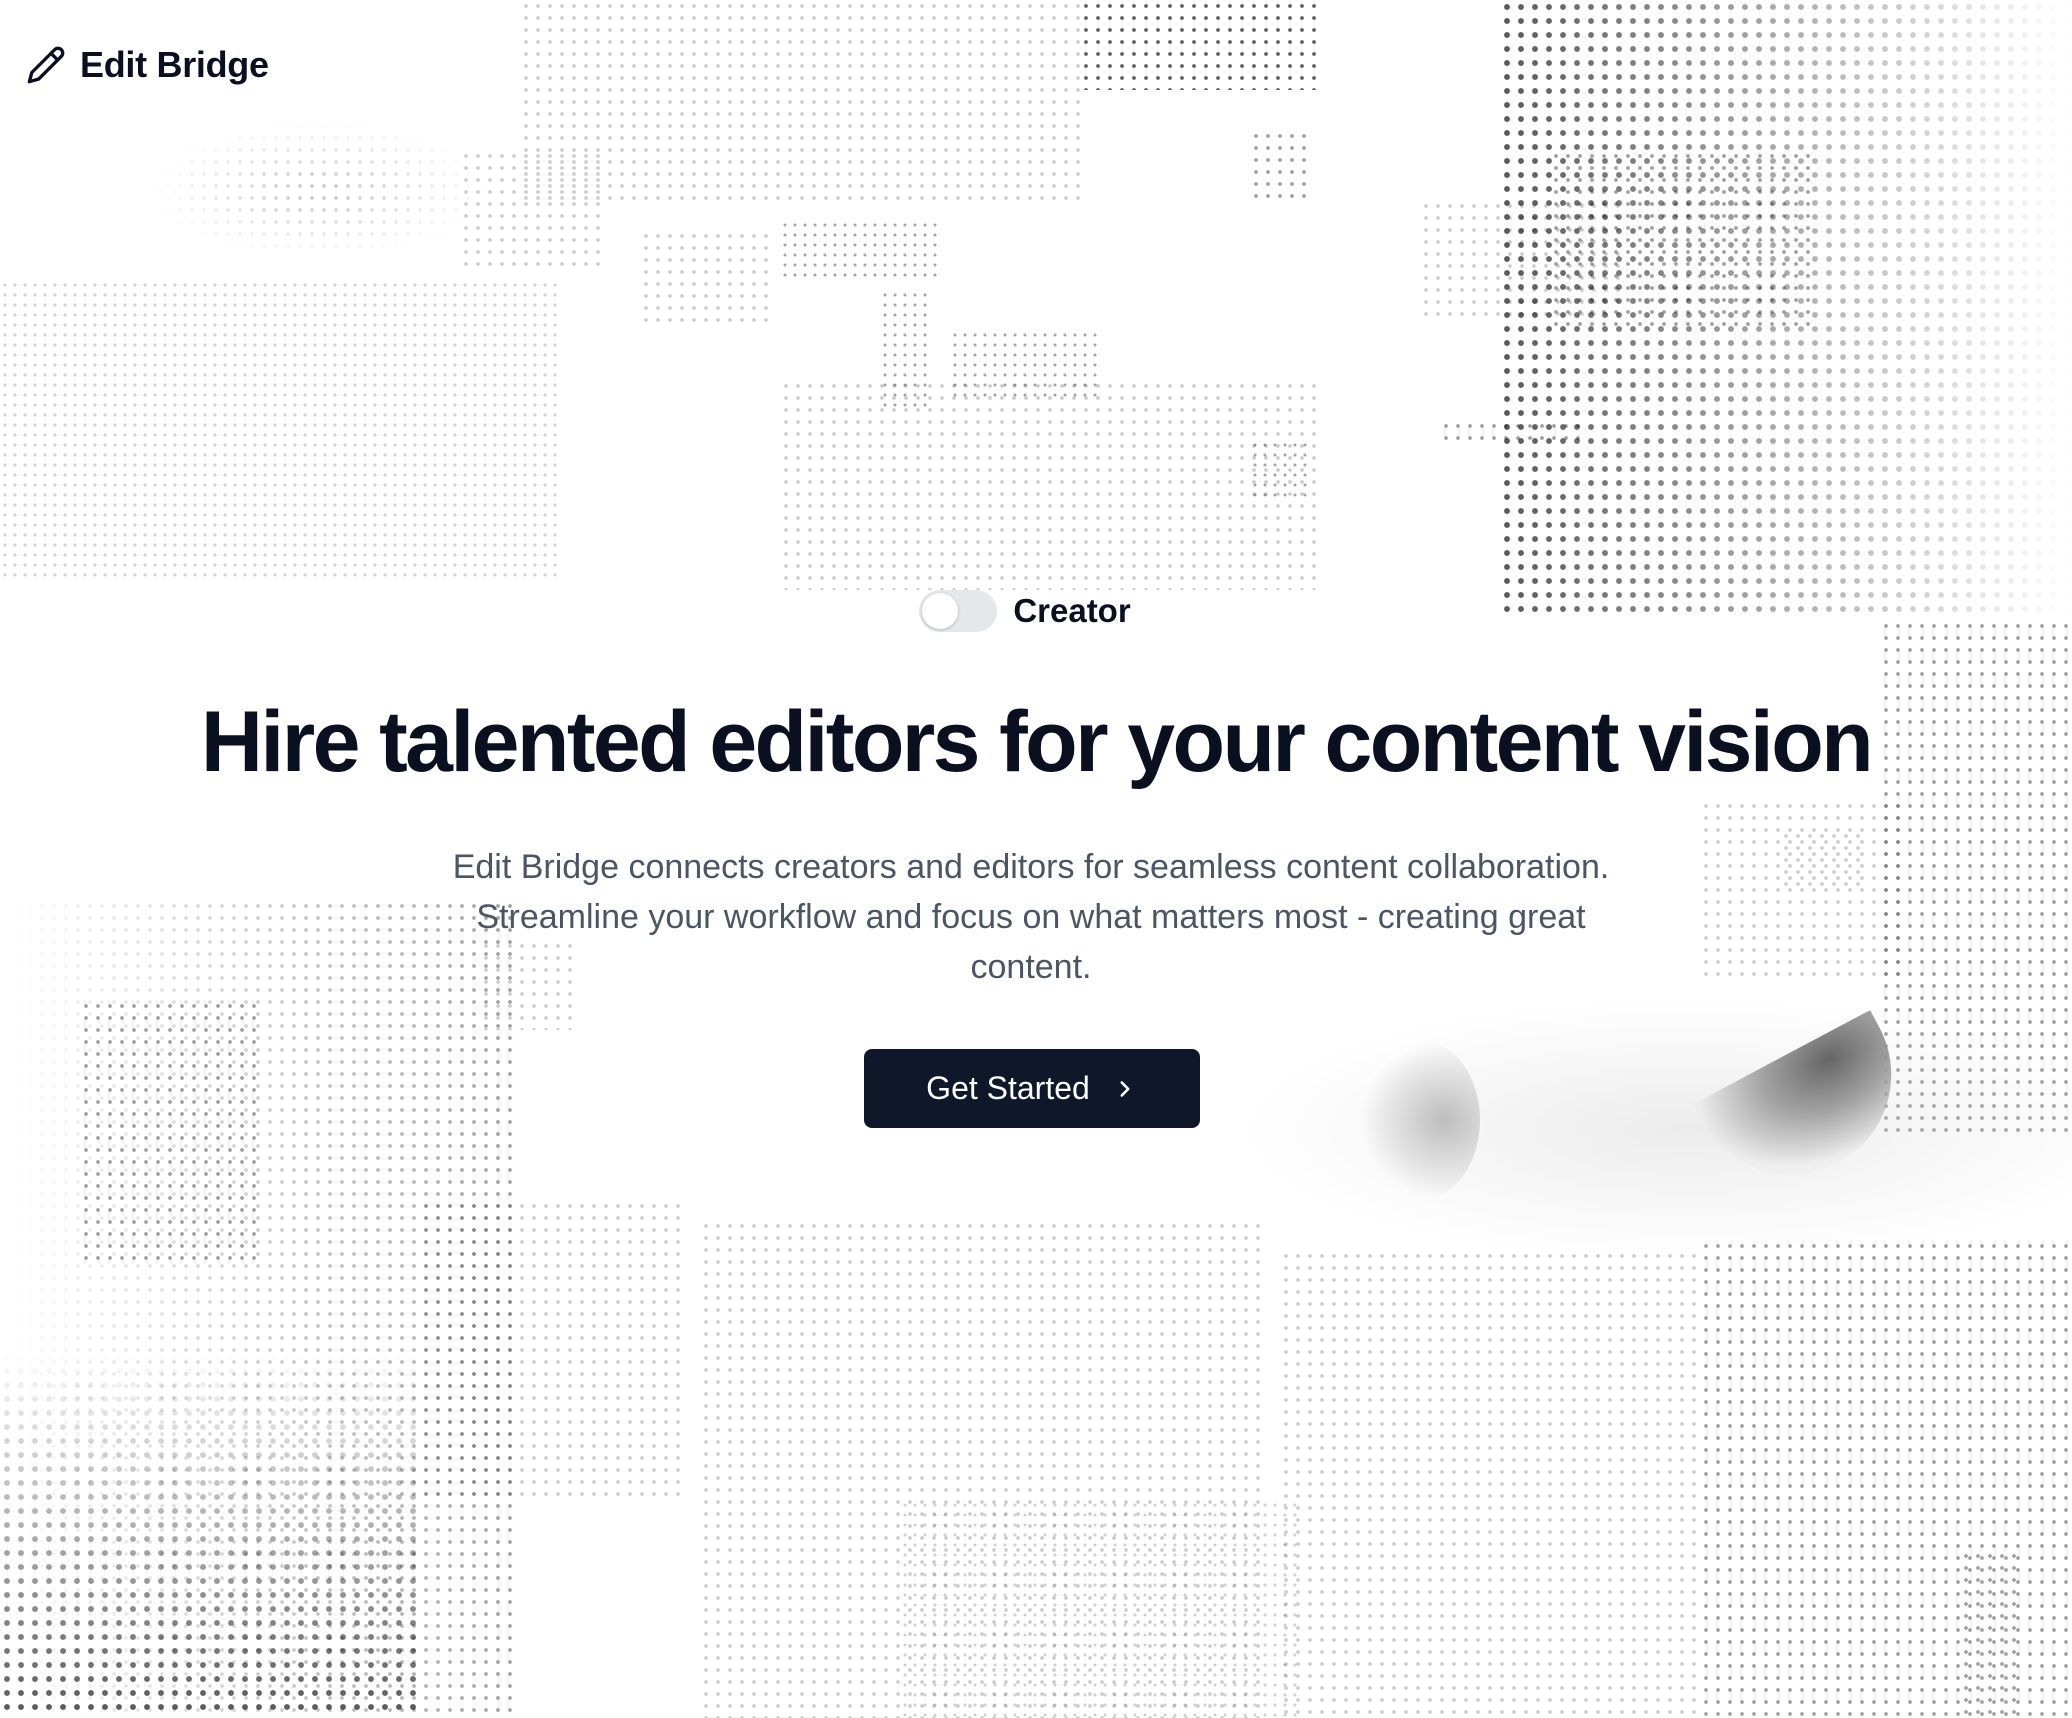 The width and height of the screenshot is (2072, 1718). I want to click on chevron-right-icon, so click(1125, 1088).